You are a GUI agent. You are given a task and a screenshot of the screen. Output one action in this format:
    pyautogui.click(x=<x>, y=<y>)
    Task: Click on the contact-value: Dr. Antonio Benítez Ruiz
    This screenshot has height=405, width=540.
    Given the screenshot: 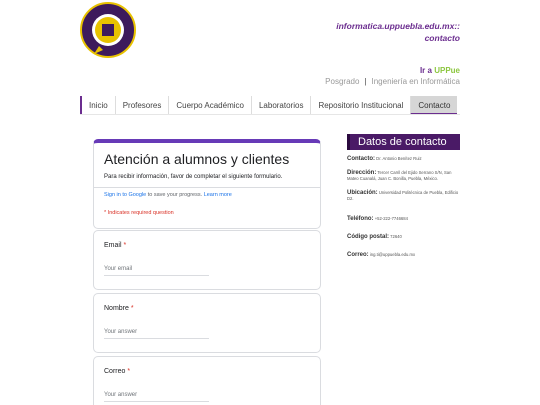 What is the action you would take?
    pyautogui.click(x=398, y=158)
    